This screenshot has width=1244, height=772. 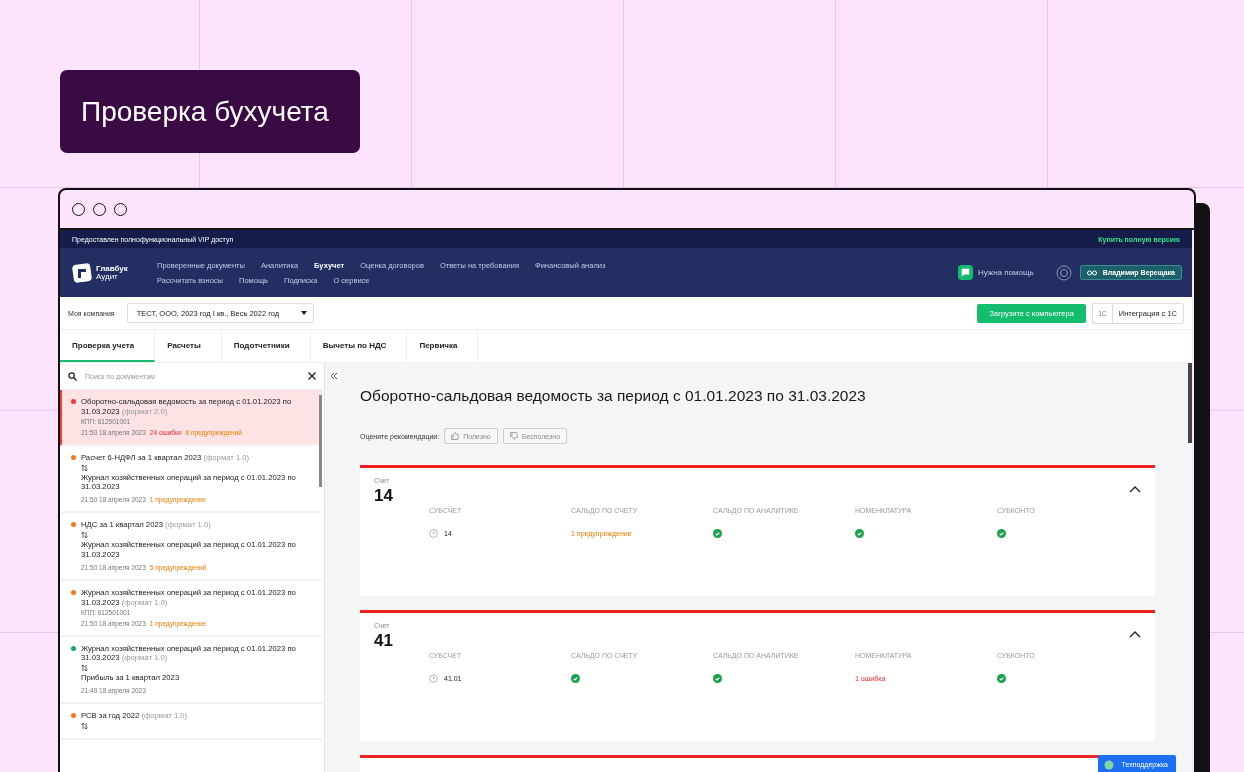 What do you see at coordinates (82, 272) in the screenshot?
I see `logo-icon` at bounding box center [82, 272].